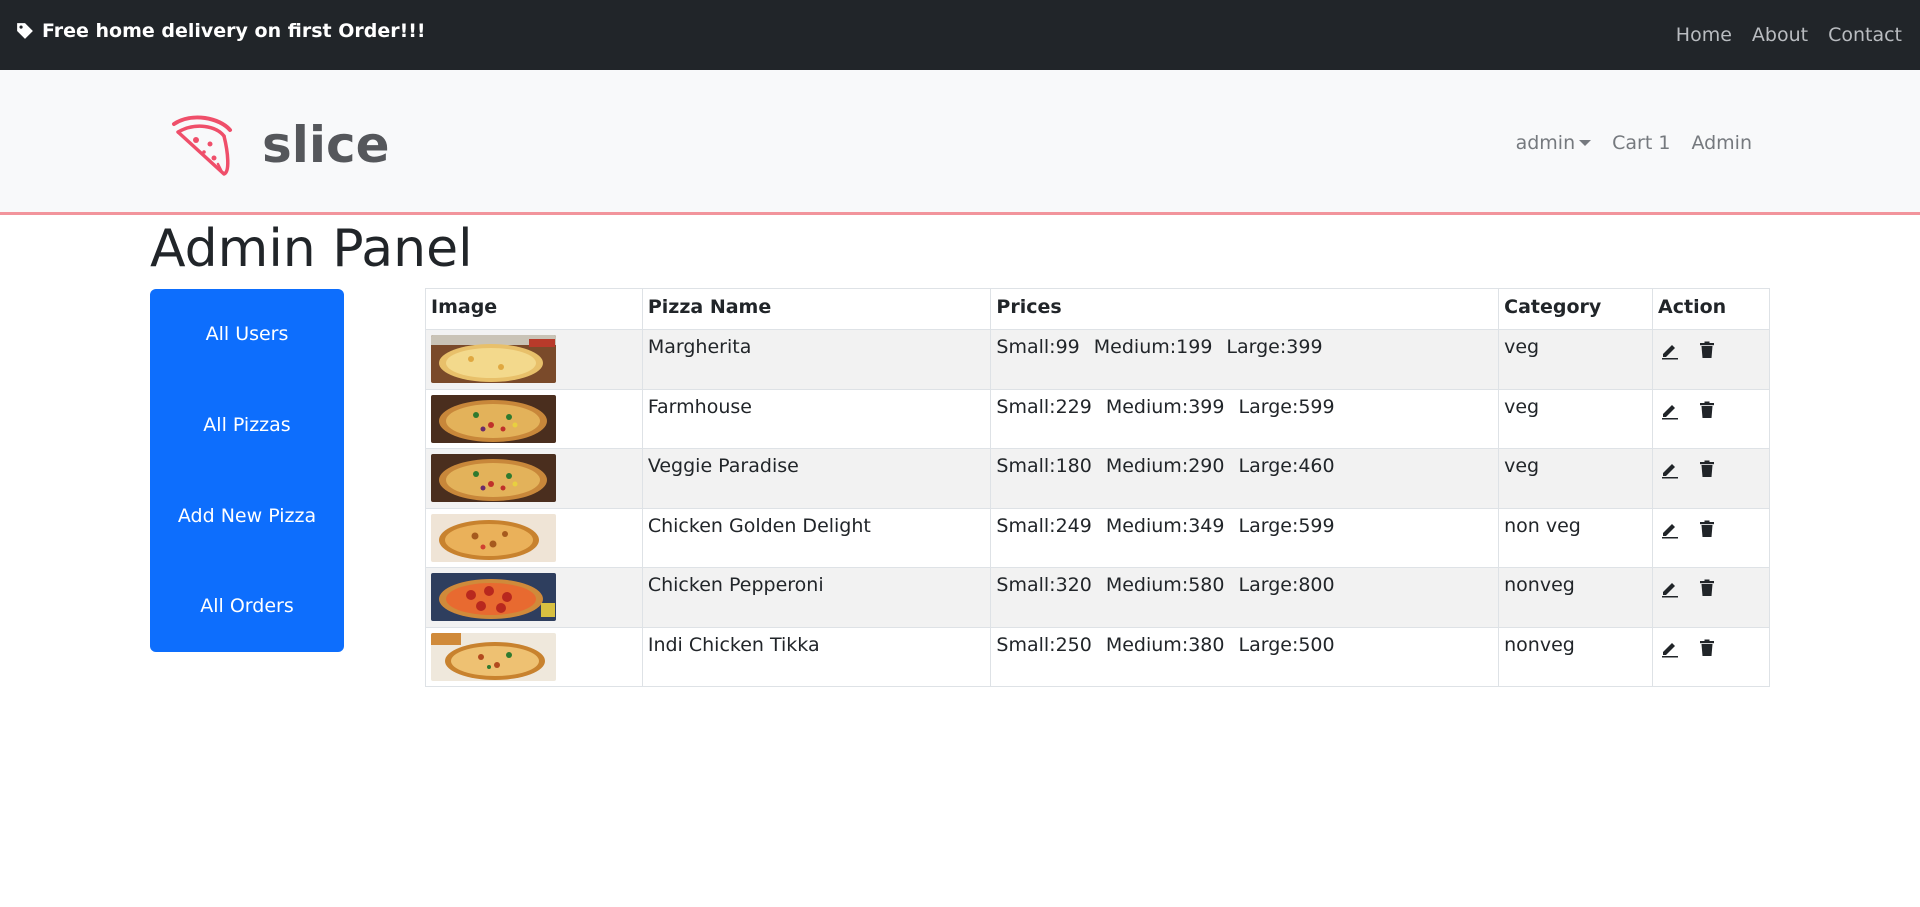 The width and height of the screenshot is (1920, 907). I want to click on cell-pizza-name: Chicken Golden Delight, so click(816, 537).